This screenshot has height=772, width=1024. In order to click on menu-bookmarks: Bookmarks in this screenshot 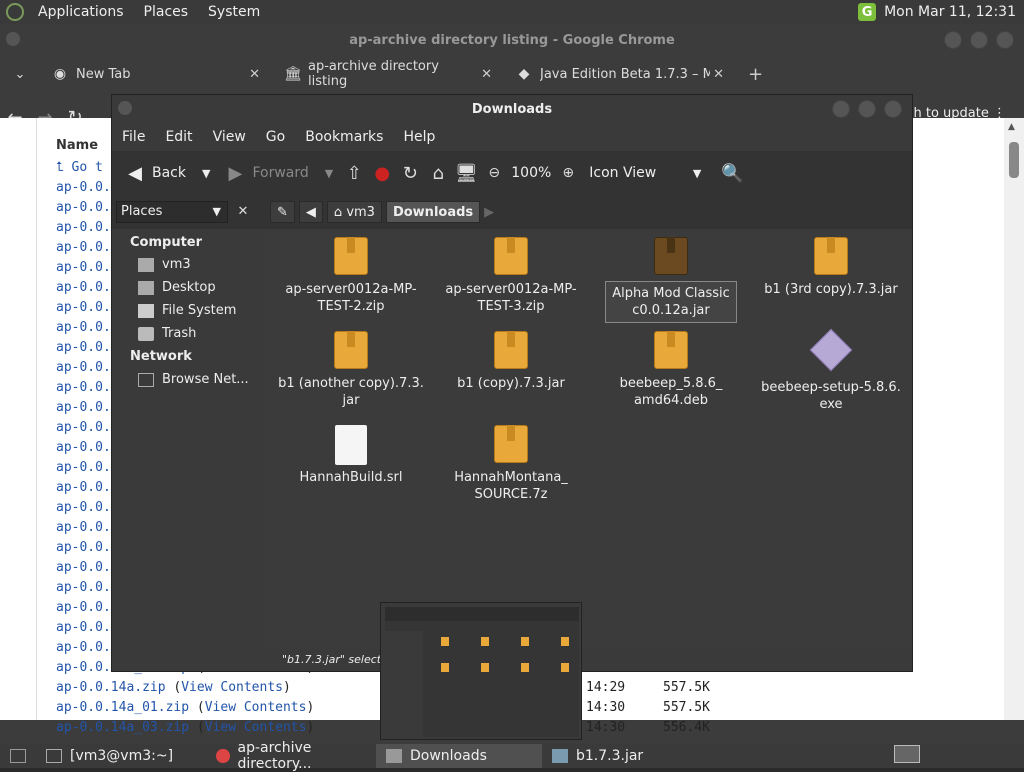, I will do `click(344, 137)`.